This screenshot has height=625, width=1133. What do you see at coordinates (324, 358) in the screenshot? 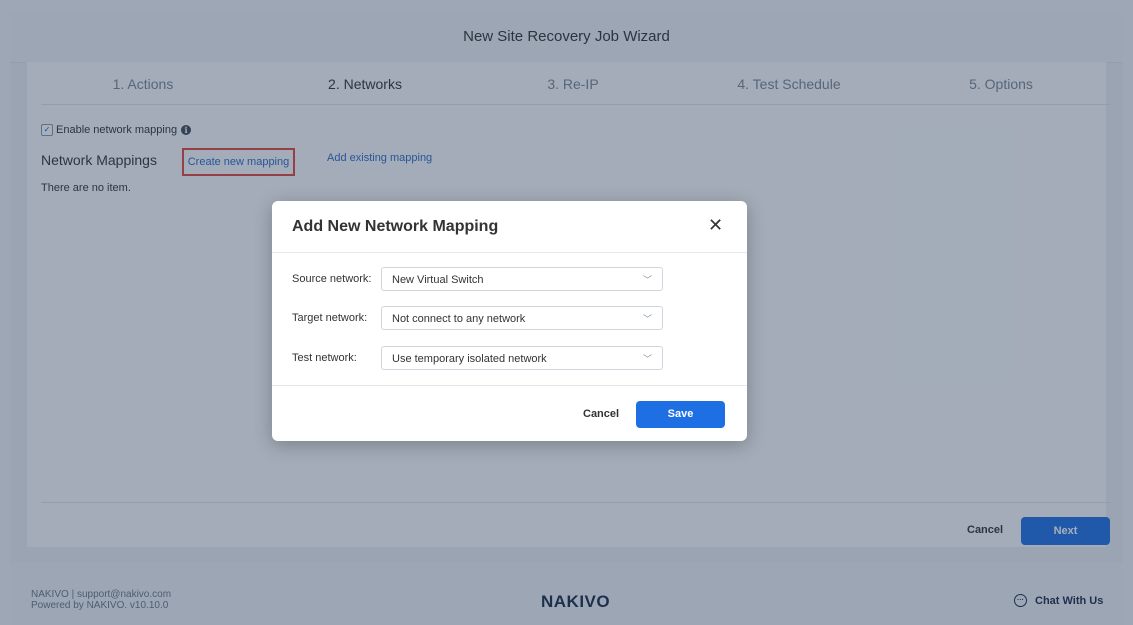
I see `test-network-label: Test network:` at bounding box center [324, 358].